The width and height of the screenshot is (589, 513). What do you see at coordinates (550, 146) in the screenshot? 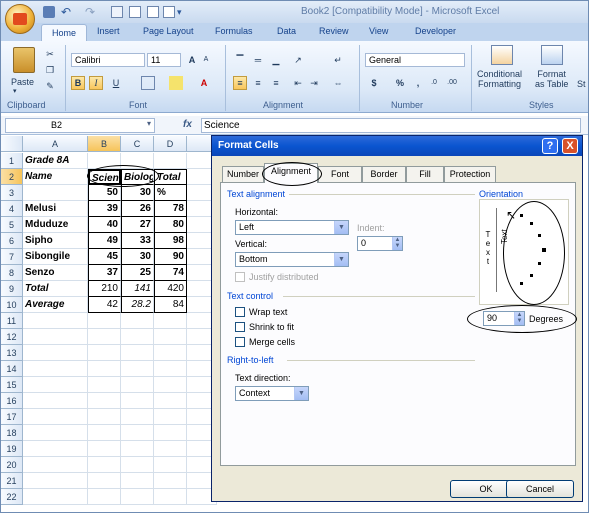
I see `help-button: ?` at bounding box center [550, 146].